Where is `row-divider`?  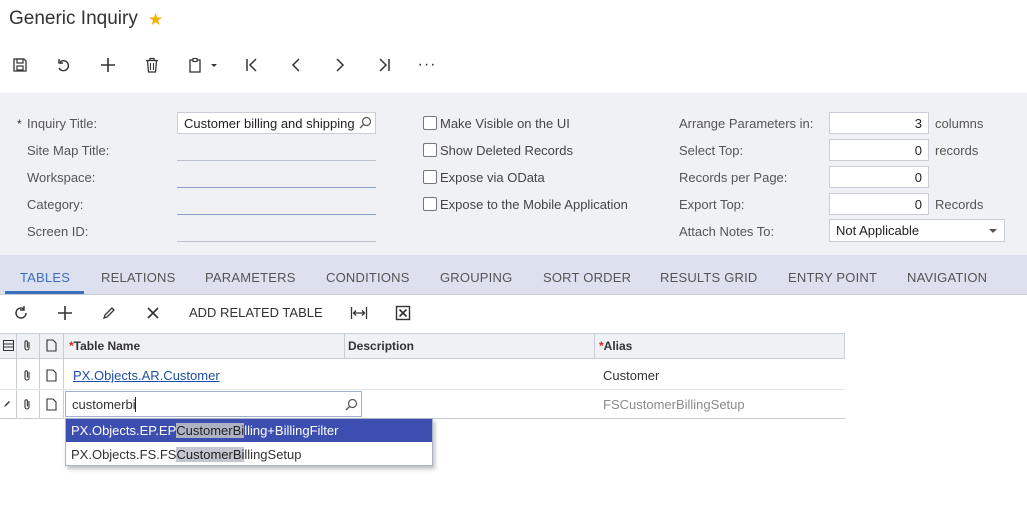 row-divider is located at coordinates (422, 389).